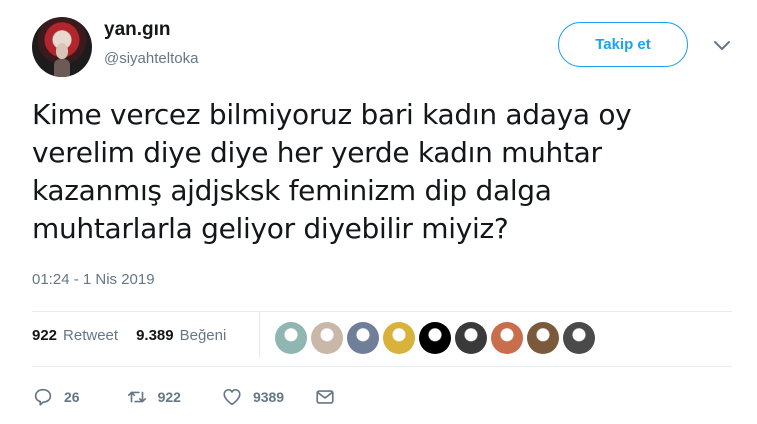  I want to click on retweet-label: Retweet, so click(90, 335).